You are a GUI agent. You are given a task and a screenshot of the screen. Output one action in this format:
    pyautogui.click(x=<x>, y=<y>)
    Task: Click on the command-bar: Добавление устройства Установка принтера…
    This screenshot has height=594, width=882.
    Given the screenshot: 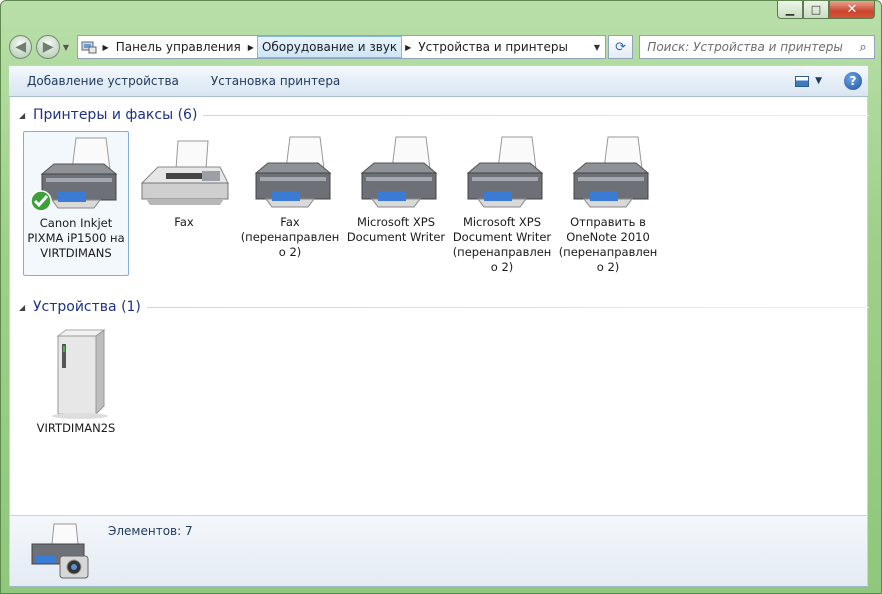 What is the action you would take?
    pyautogui.click(x=438, y=81)
    